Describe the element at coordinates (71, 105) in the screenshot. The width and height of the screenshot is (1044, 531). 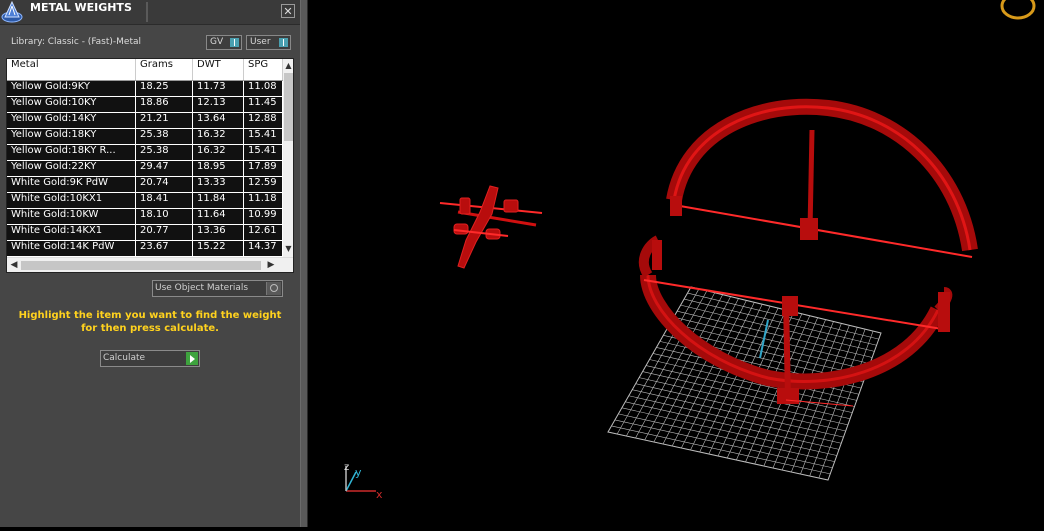
I see `metal-cell: Yellow Gold:10KY` at that location.